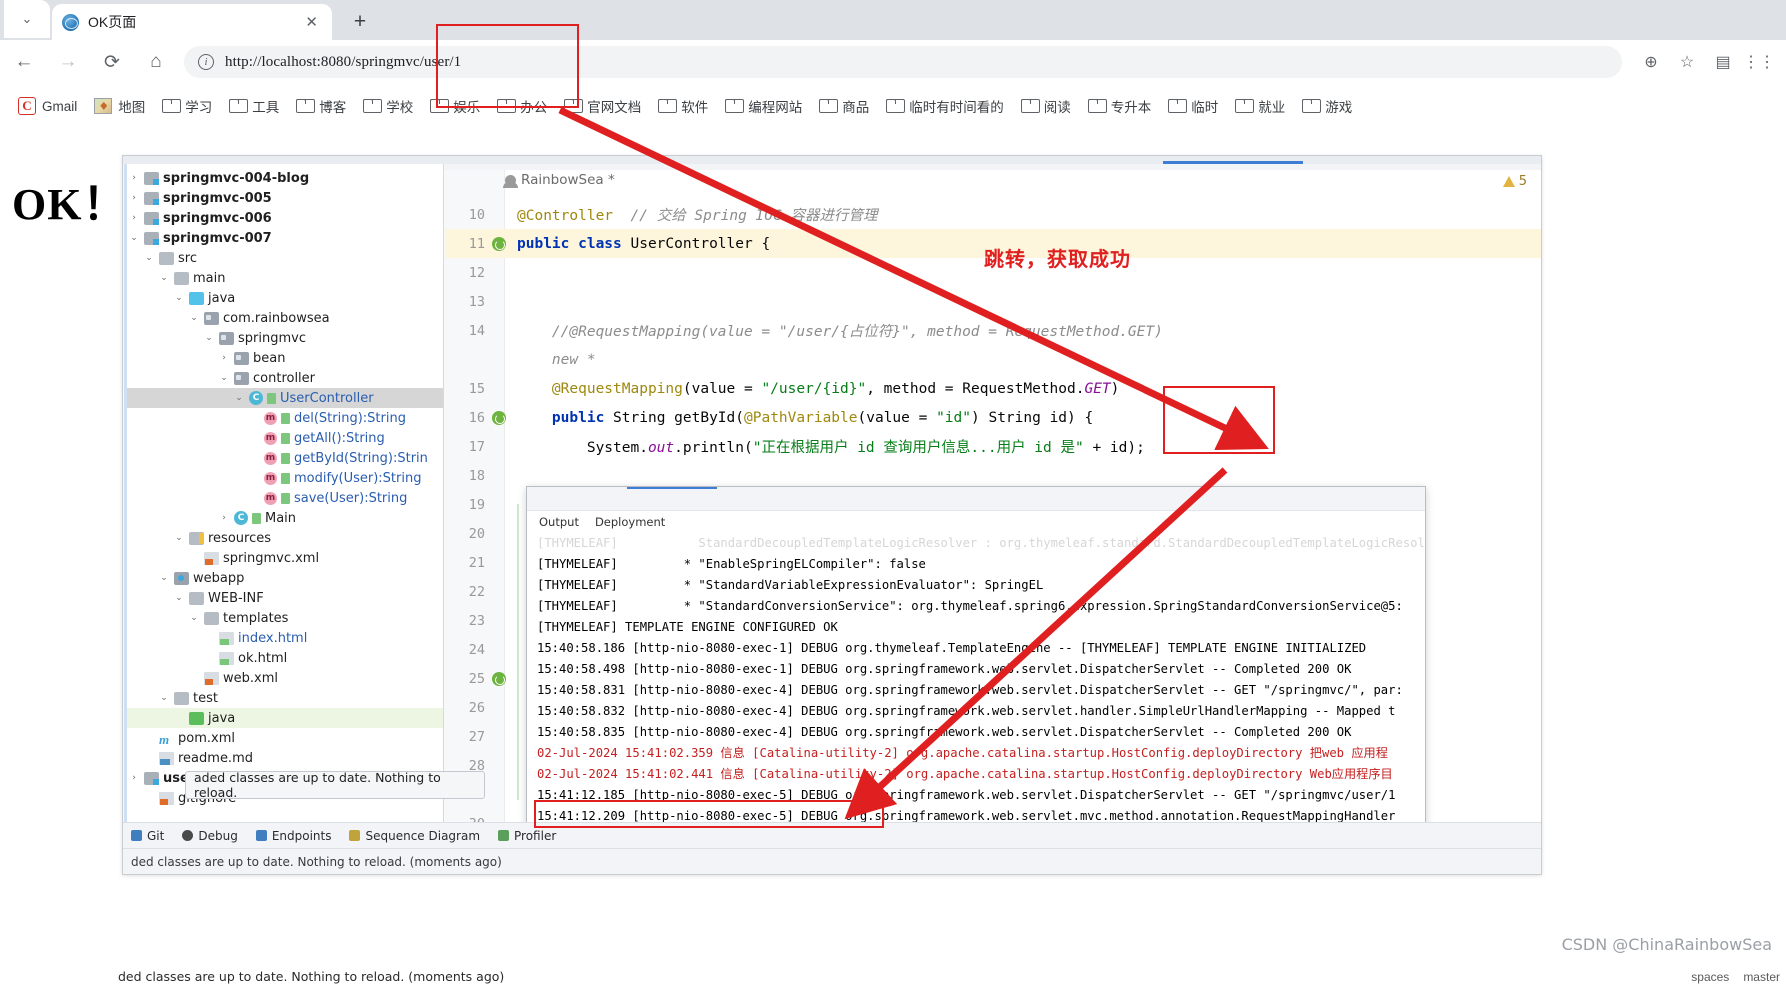  Describe the element at coordinates (283, 478) in the screenshot. I see `tree-item: m modify(User):String` at that location.